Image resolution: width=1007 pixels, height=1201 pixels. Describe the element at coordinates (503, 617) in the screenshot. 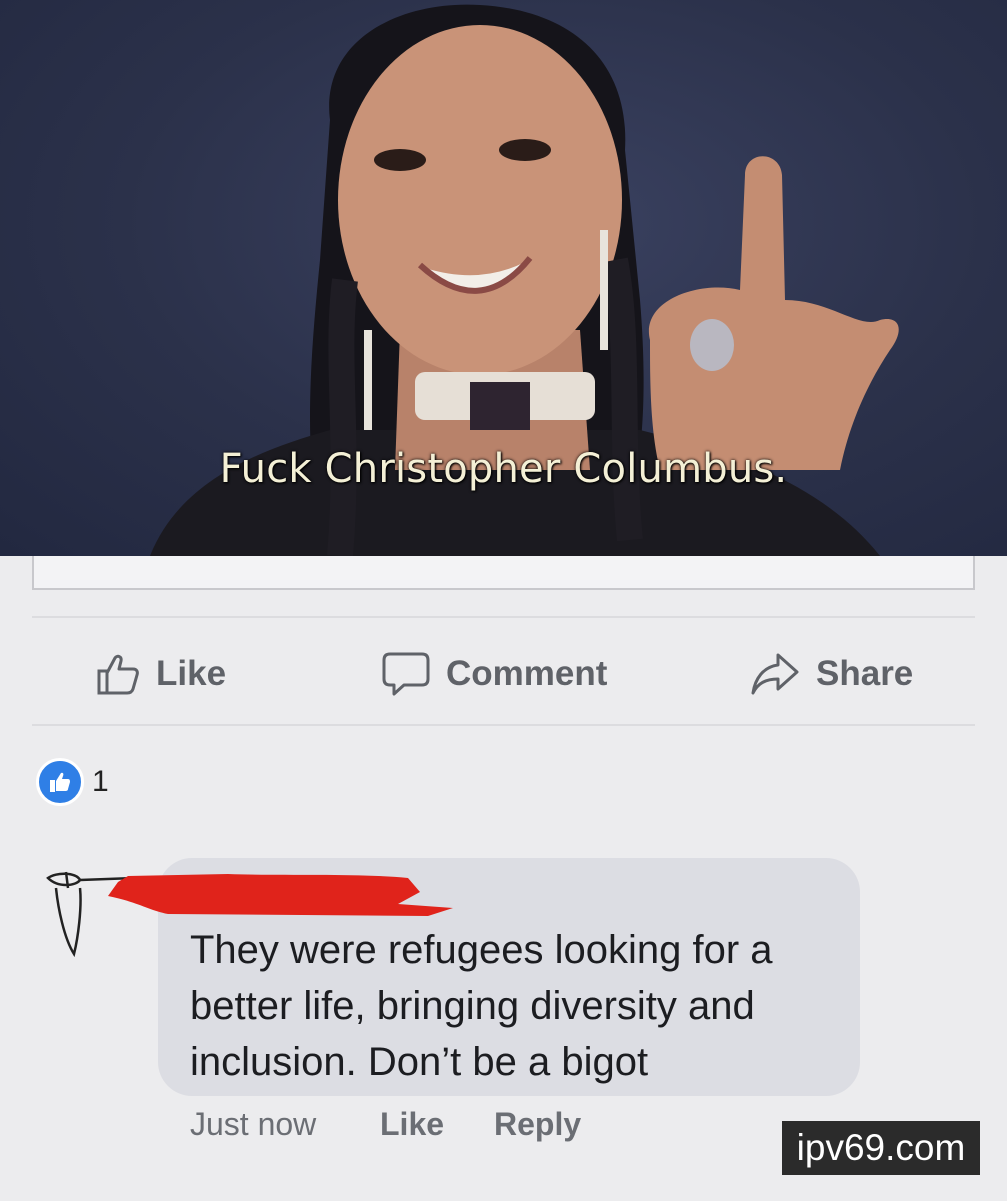

I see `divider-top` at that location.